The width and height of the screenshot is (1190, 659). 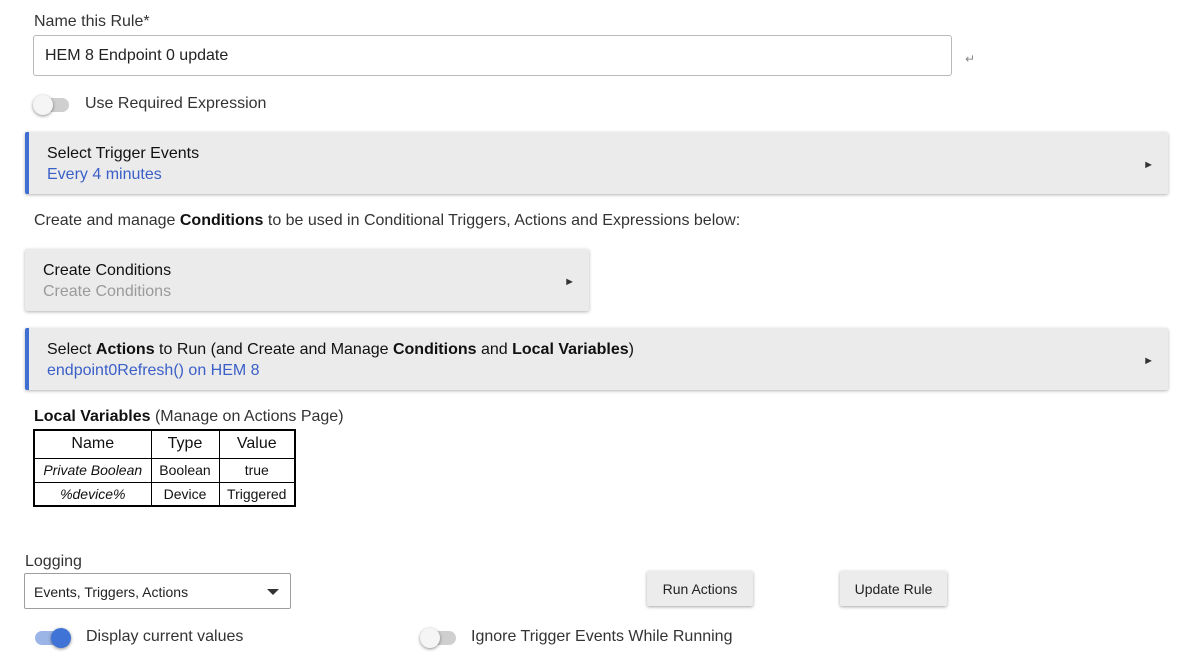 I want to click on conditions-title: Create Conditions, so click(x=107, y=270).